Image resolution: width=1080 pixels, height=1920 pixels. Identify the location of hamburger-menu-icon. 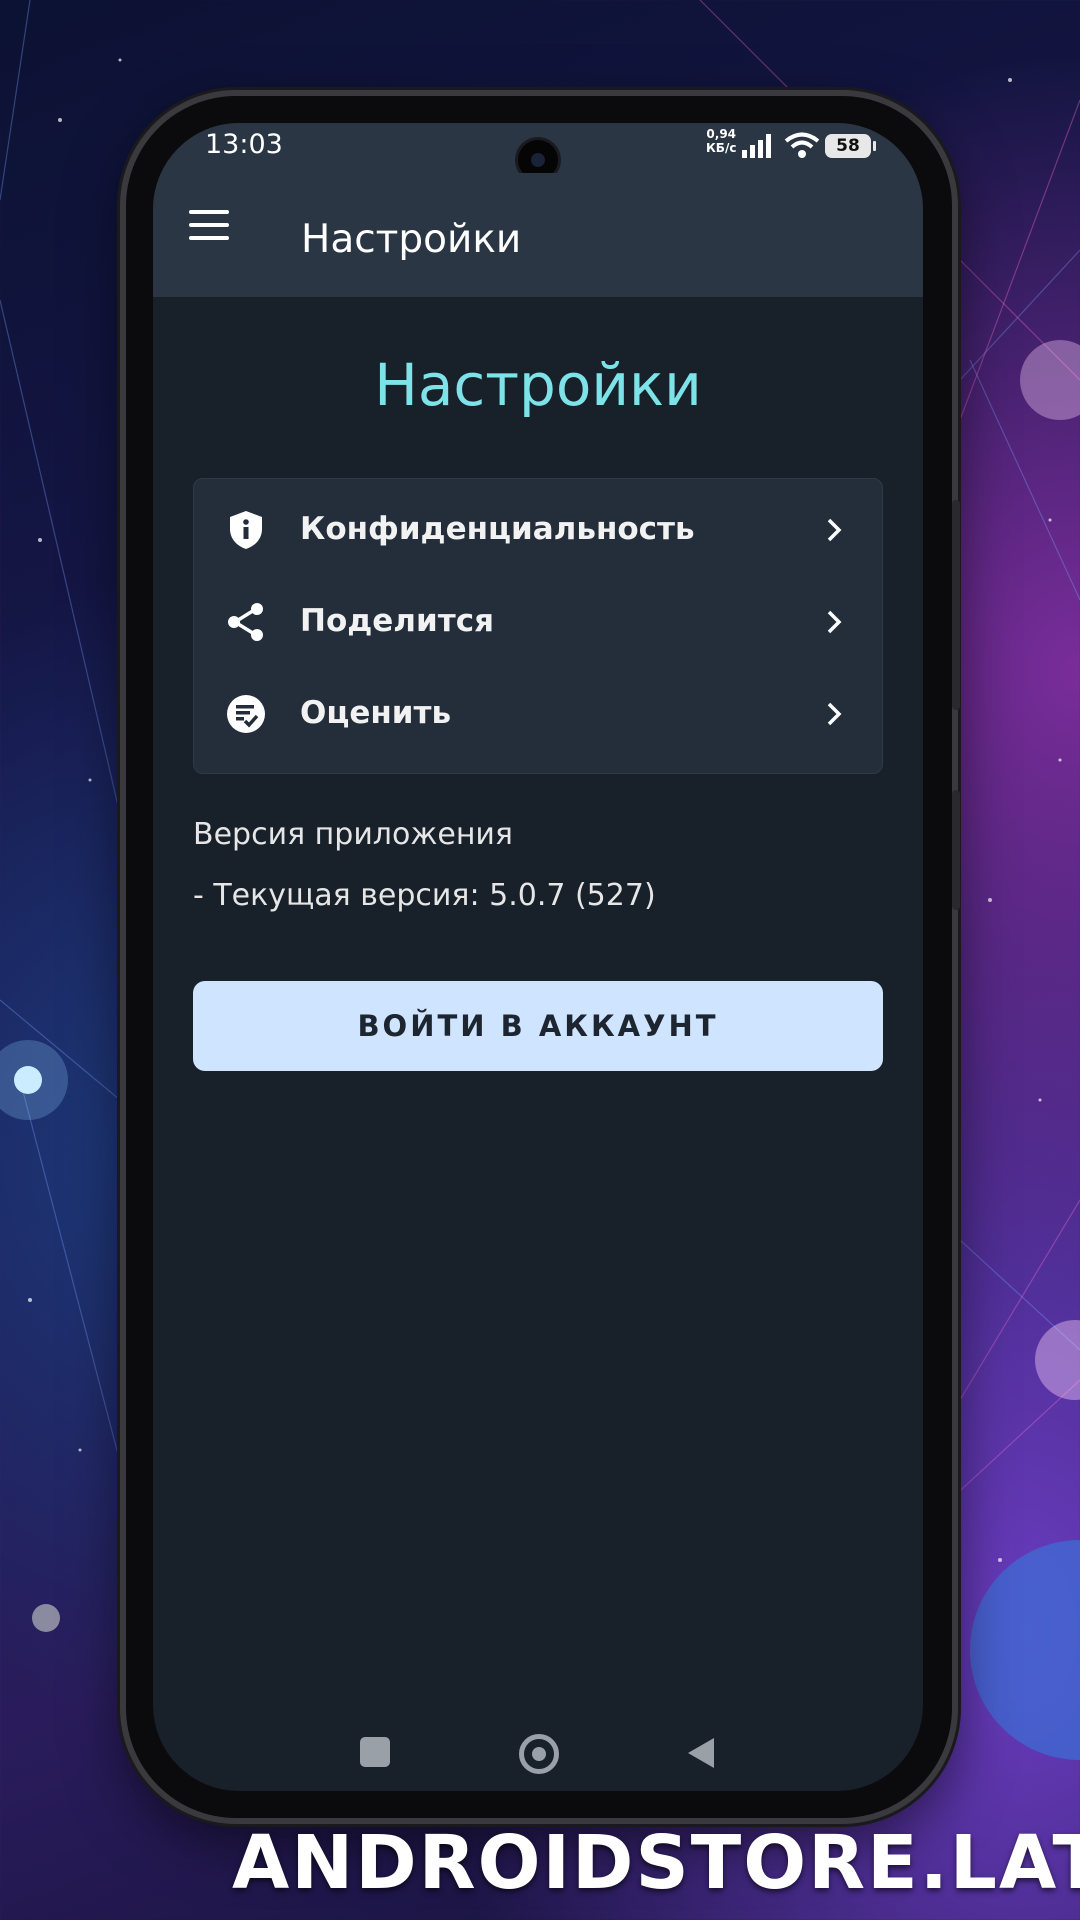
(209, 226).